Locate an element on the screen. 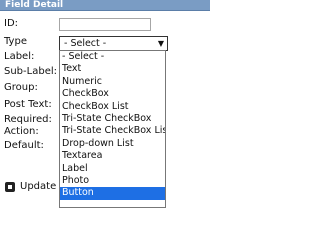 The height and width of the screenshot is (240, 320). sub-label-label: Sub-Label: is located at coordinates (30, 71).